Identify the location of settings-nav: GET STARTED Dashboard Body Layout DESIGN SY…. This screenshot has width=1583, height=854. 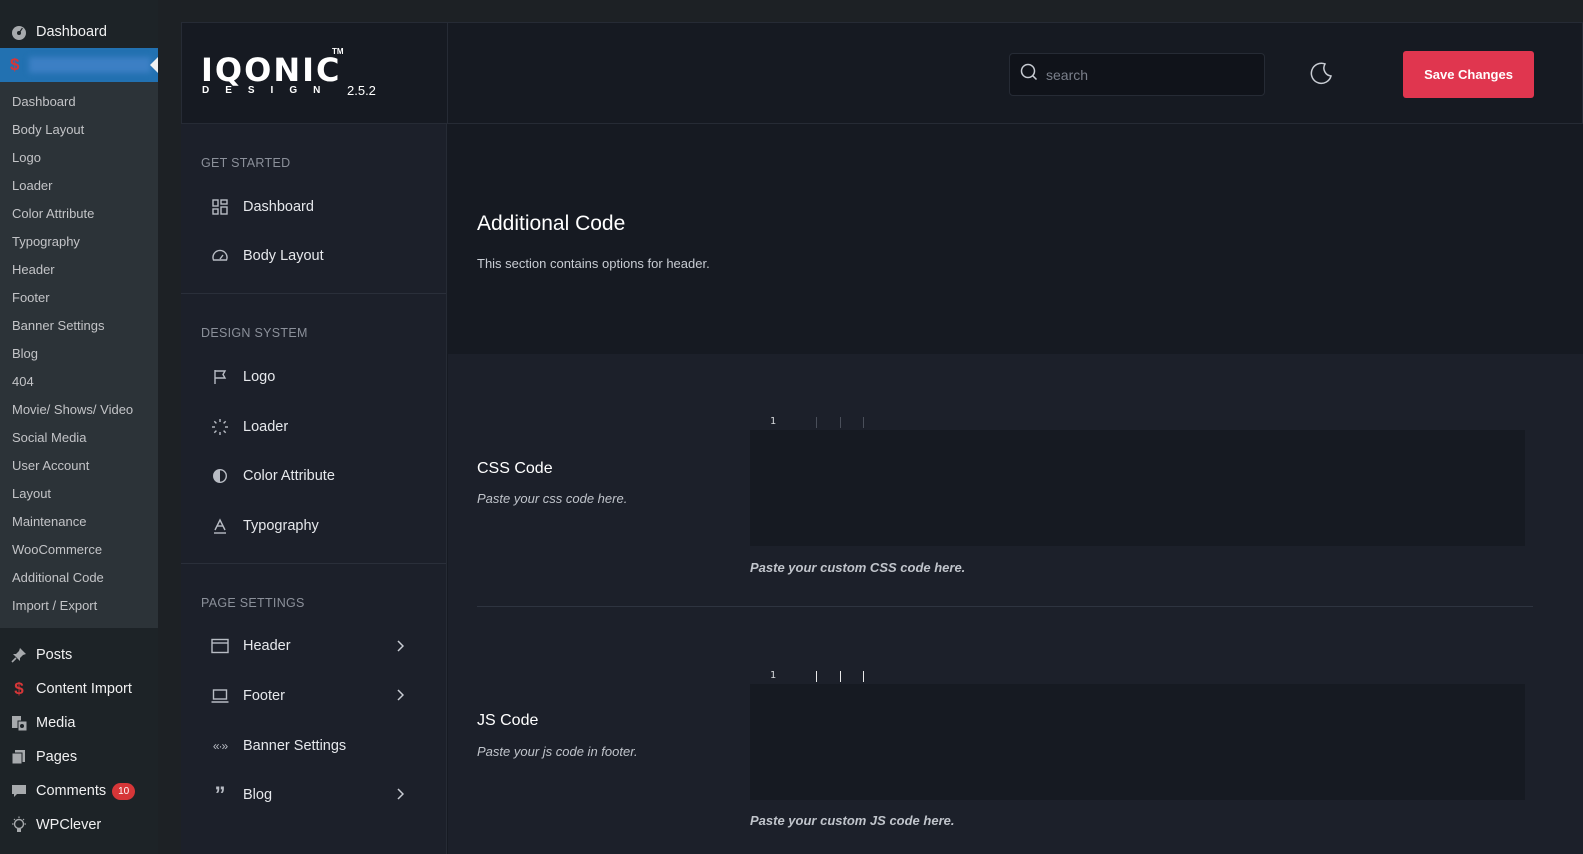
(314, 489).